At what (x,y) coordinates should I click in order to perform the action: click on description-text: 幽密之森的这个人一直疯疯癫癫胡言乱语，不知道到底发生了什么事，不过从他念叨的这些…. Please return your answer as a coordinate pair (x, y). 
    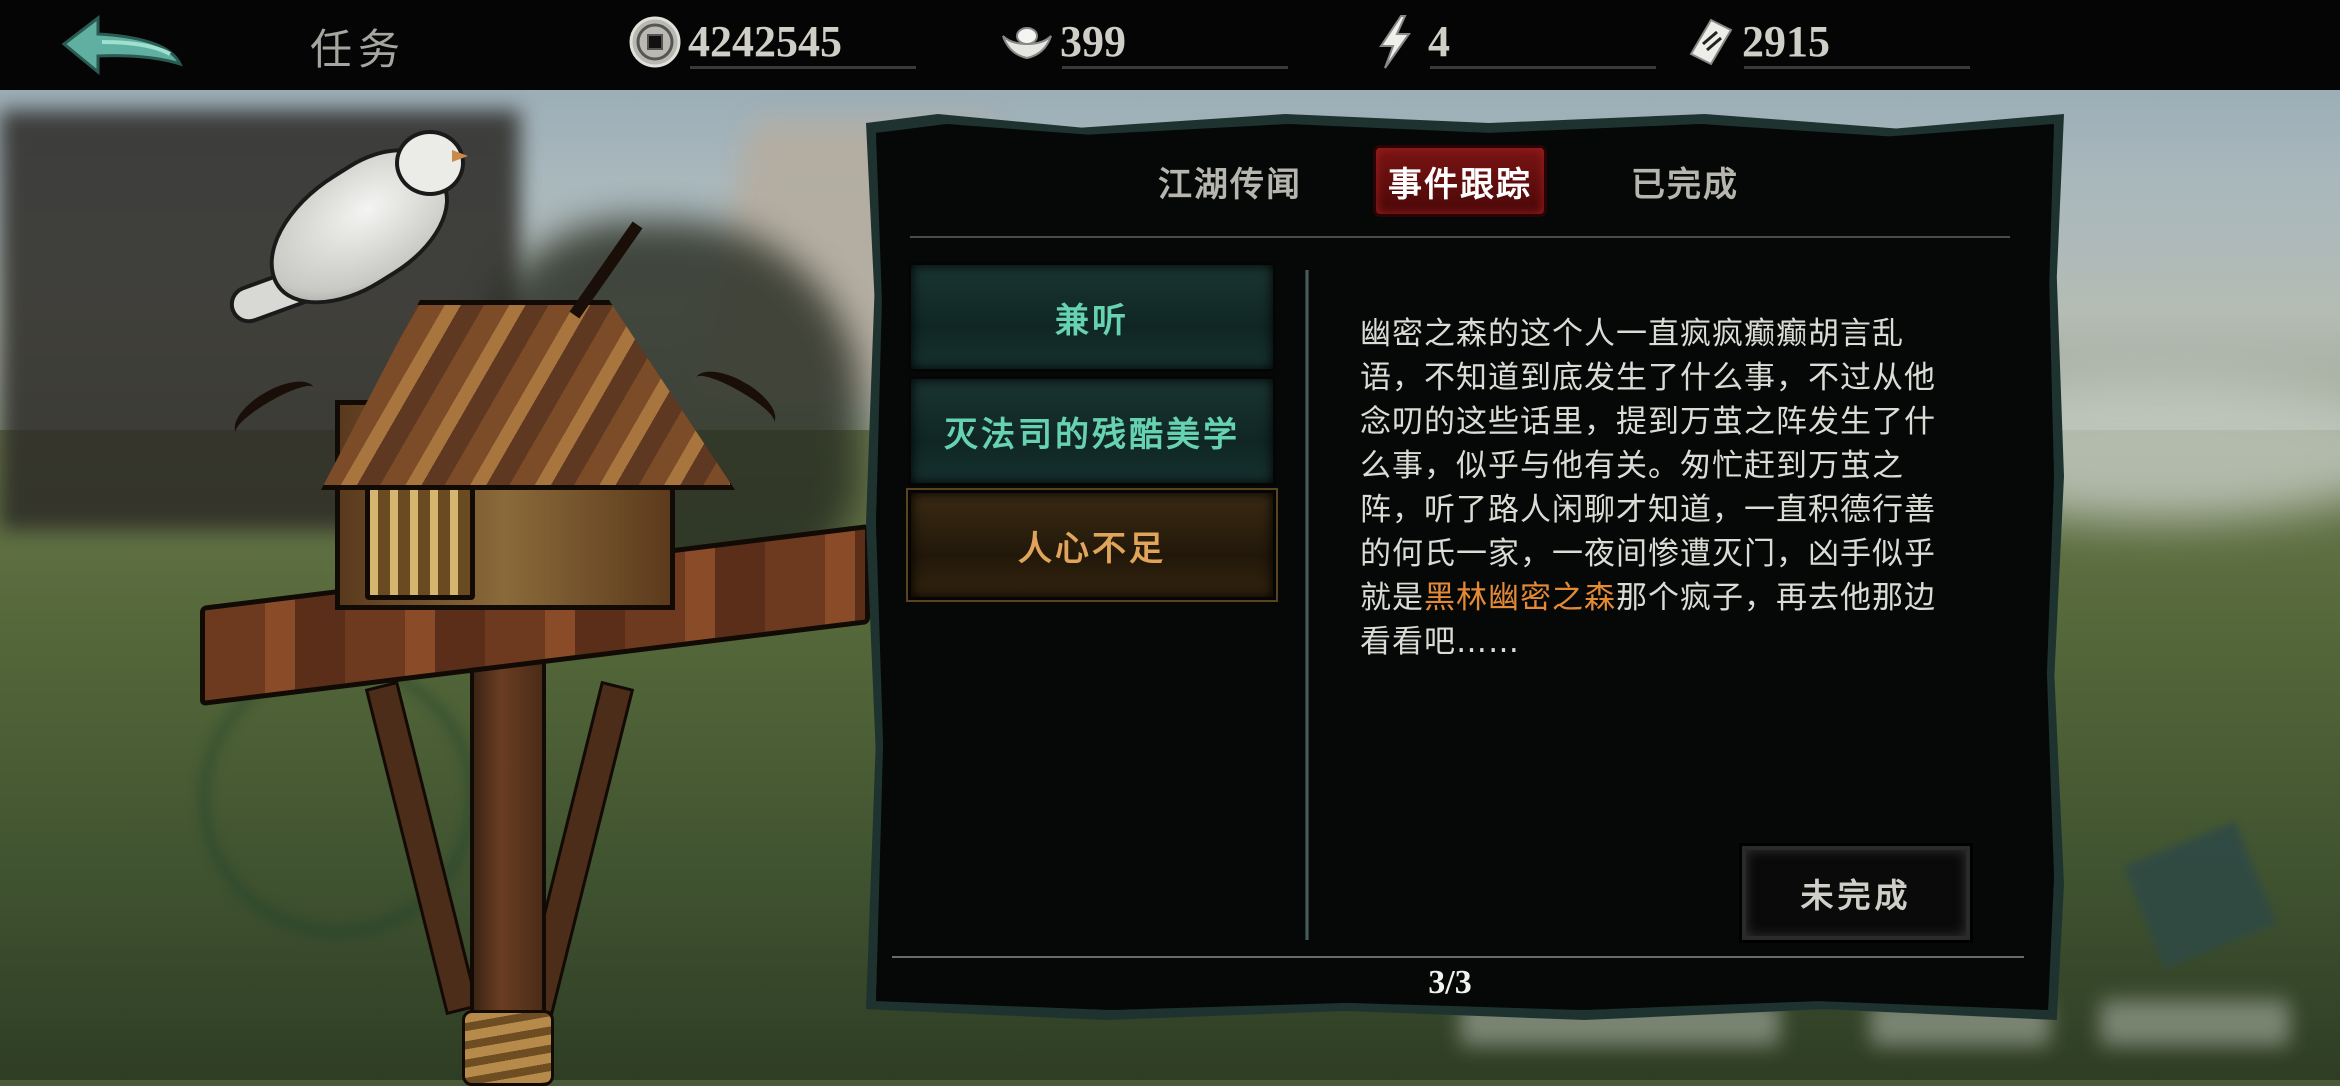
    Looking at the image, I should click on (1648, 466).